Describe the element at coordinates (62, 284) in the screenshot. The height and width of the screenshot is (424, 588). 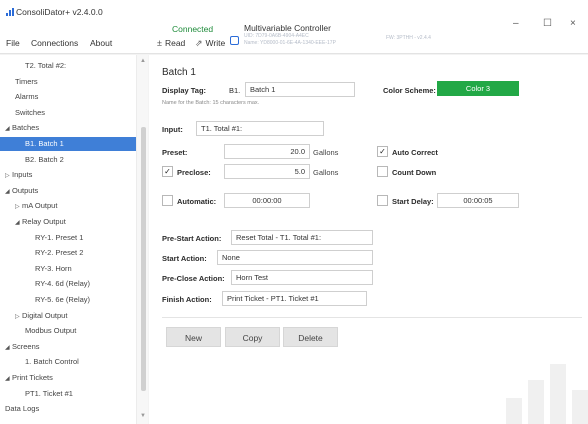
I see `sidebar-item: RY-4. 6d (Relay)` at that location.